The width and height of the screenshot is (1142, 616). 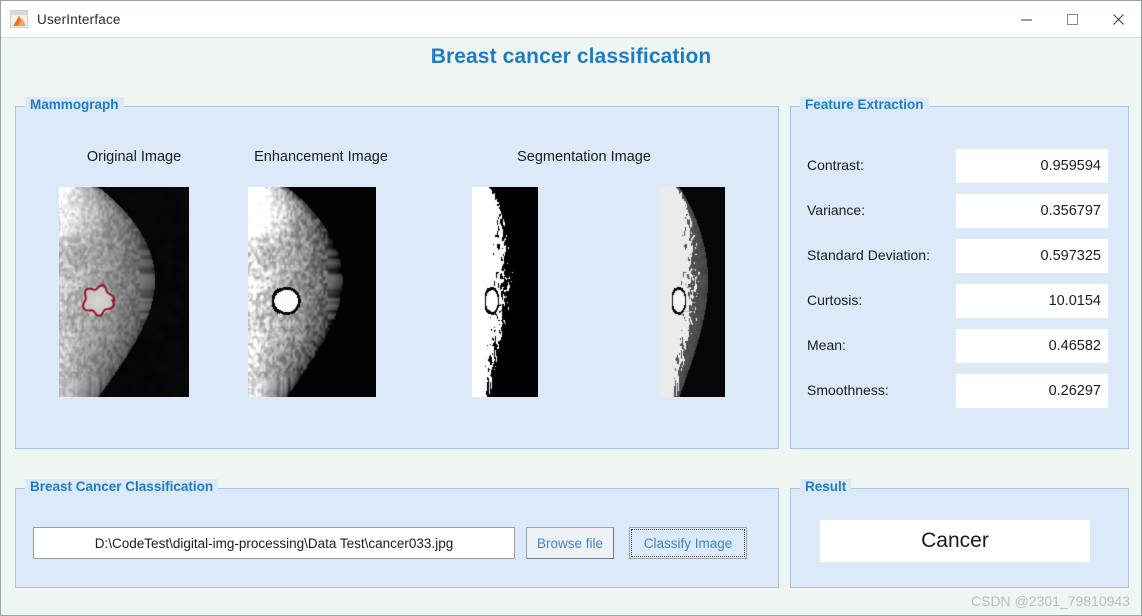 What do you see at coordinates (864, 104) in the screenshot?
I see `feature-extraction-panel-title: Feature Extraction` at bounding box center [864, 104].